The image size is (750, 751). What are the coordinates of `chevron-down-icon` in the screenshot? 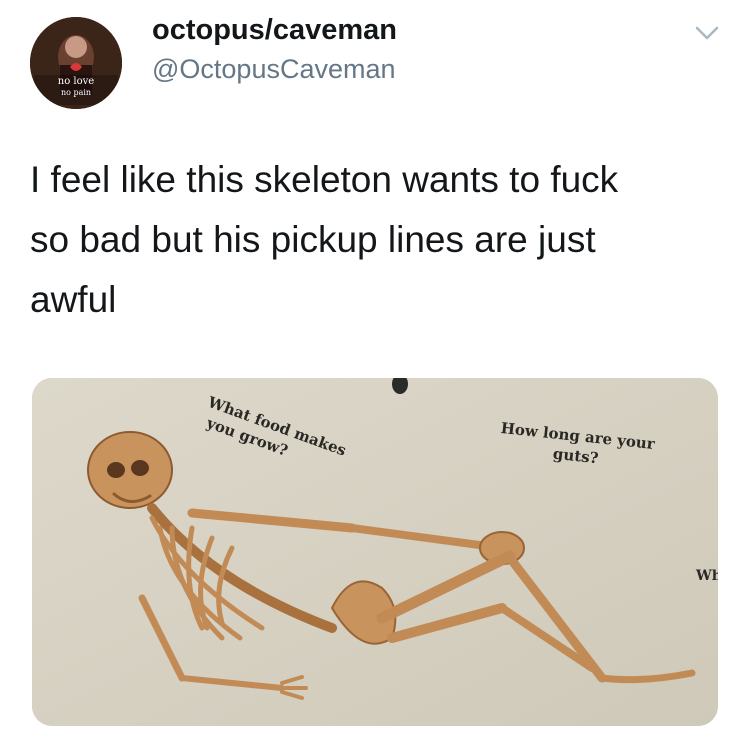 It's located at (707, 33).